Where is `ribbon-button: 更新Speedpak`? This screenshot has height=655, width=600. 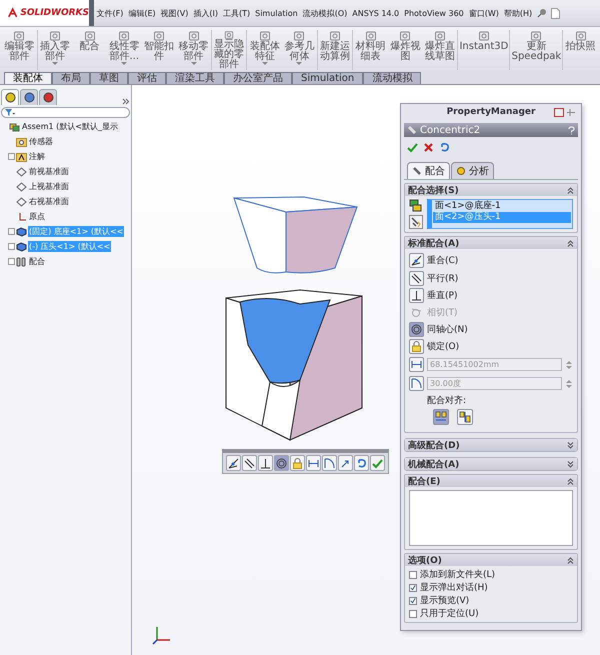 ribbon-button: 更新Speedpak is located at coordinates (537, 52).